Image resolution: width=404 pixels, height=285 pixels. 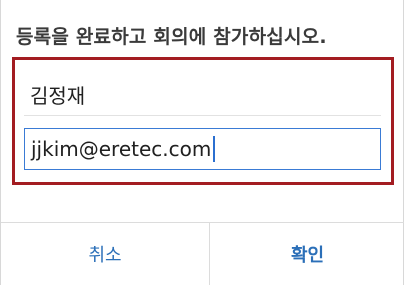 I want to click on dialog-title: 등록을 완료하고 회의에 참가하십시오., so click(x=171, y=37).